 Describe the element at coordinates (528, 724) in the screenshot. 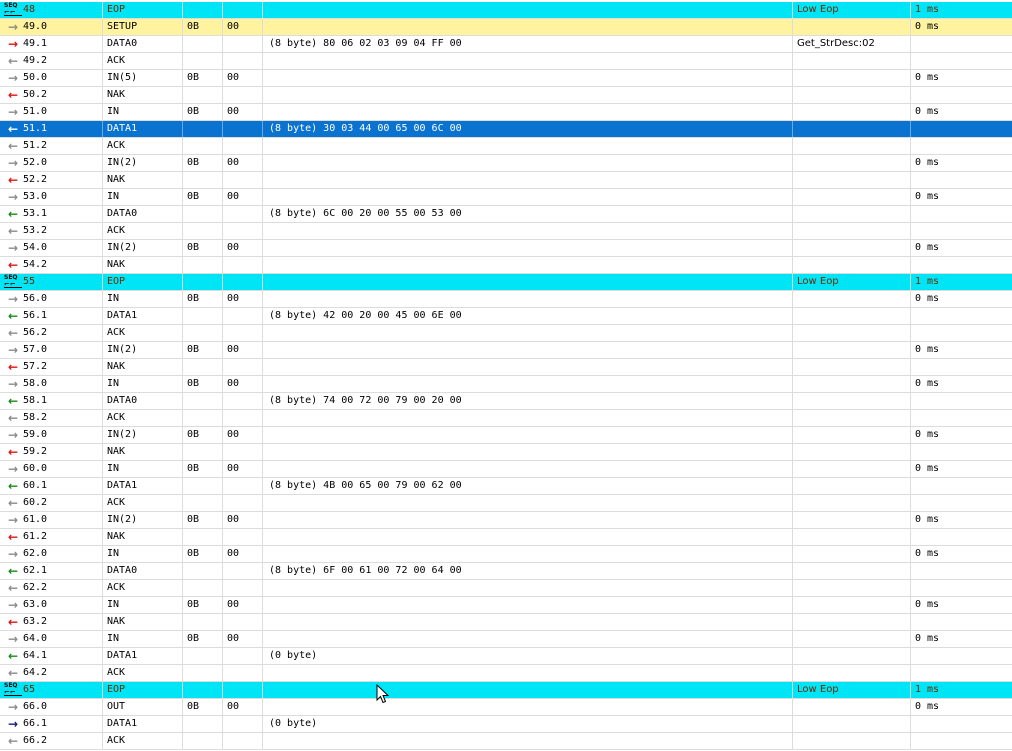

I see `data-cell: (0 byte)` at that location.